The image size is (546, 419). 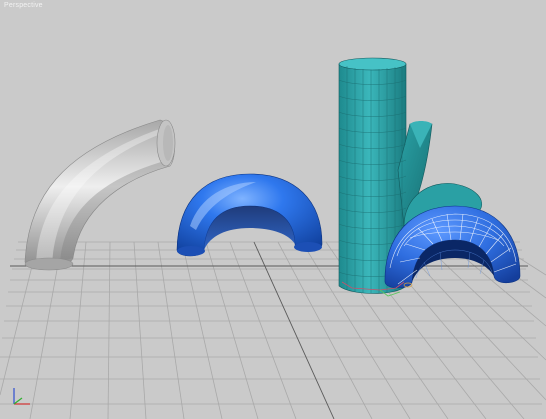 I want to click on gray-tube-elbow, so click(x=100, y=195).